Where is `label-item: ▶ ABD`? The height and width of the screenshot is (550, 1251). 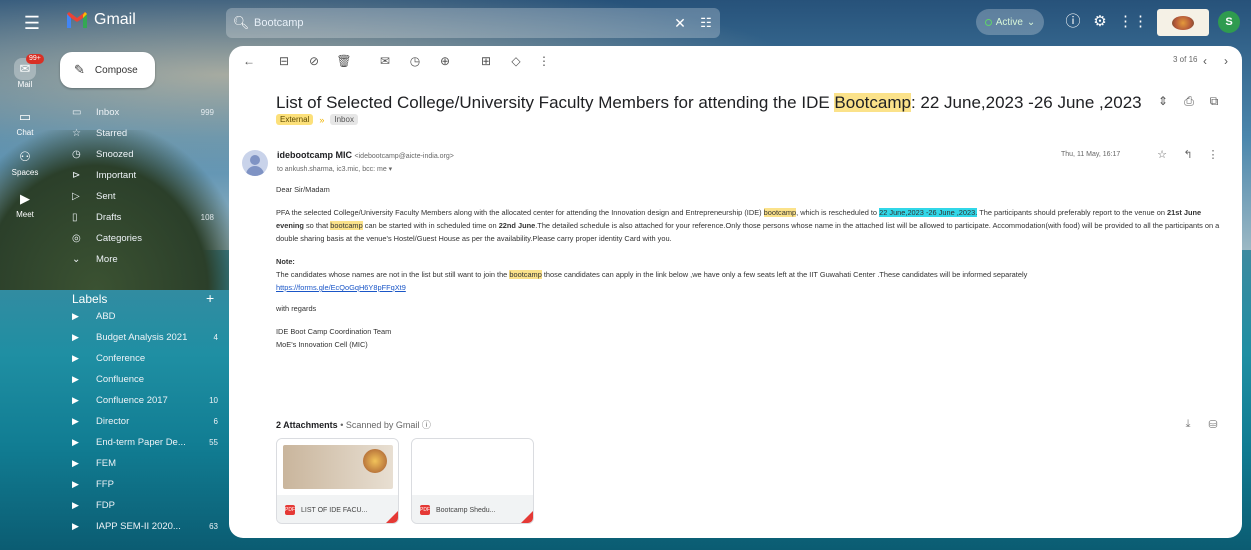
label-item: ▶ ABD is located at coordinates (147, 316).